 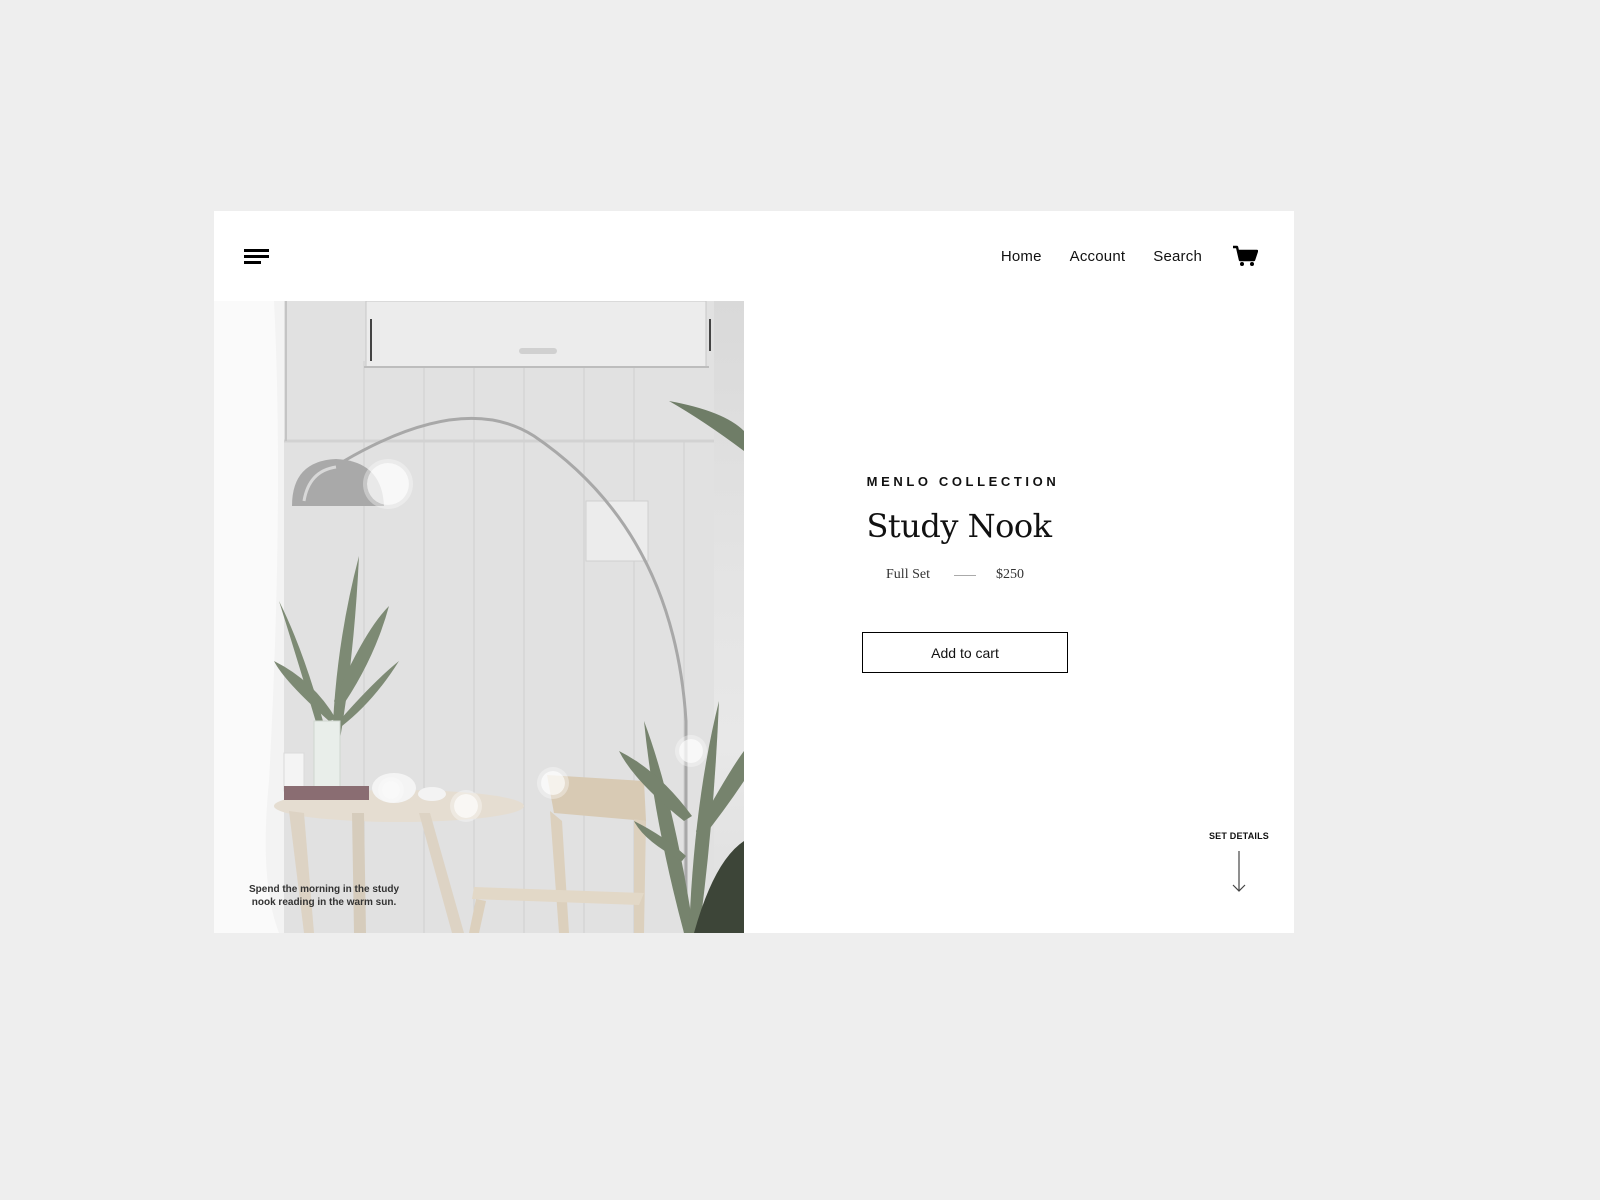 I want to click on price-row: Full Set $250, so click(x=955, y=575).